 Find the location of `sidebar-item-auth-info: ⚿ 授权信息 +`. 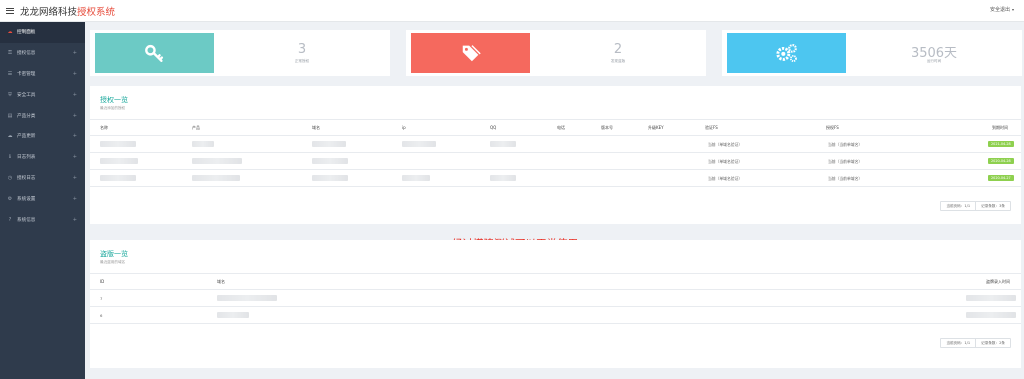

sidebar-item-auth-info: ⚿ 授权信息 + is located at coordinates (42, 53).